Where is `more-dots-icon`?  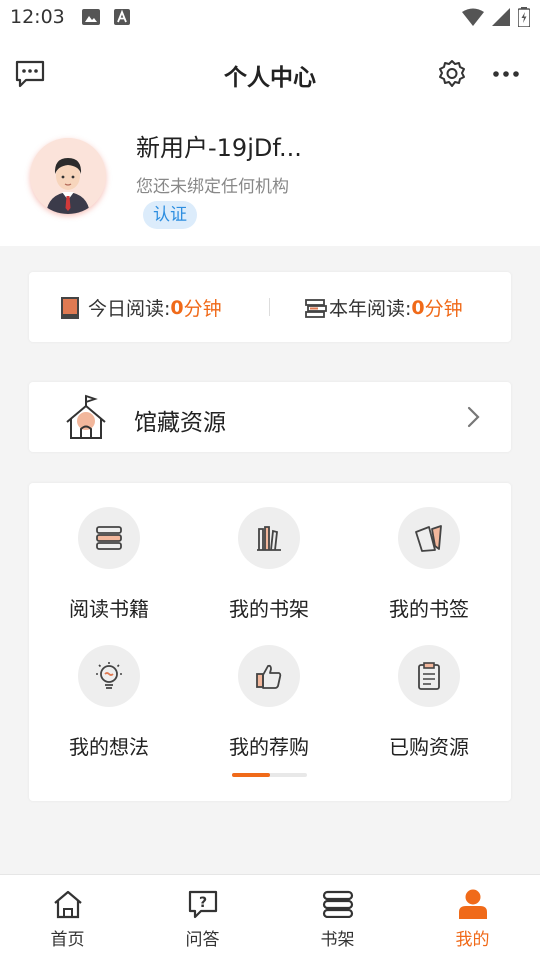 more-dots-icon is located at coordinates (506, 74).